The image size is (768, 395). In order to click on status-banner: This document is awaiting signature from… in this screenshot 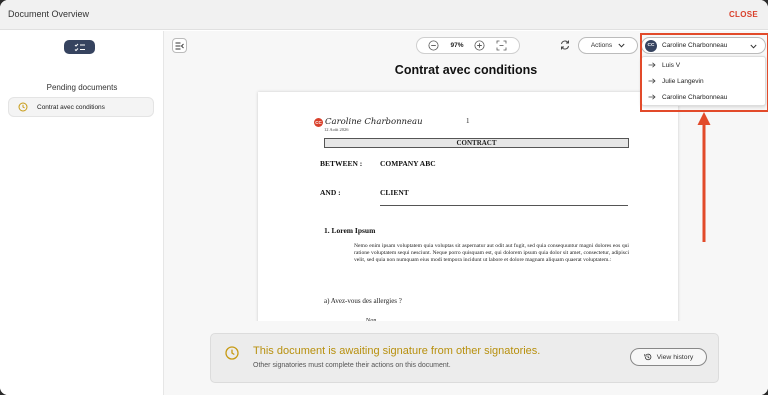, I will do `click(464, 358)`.